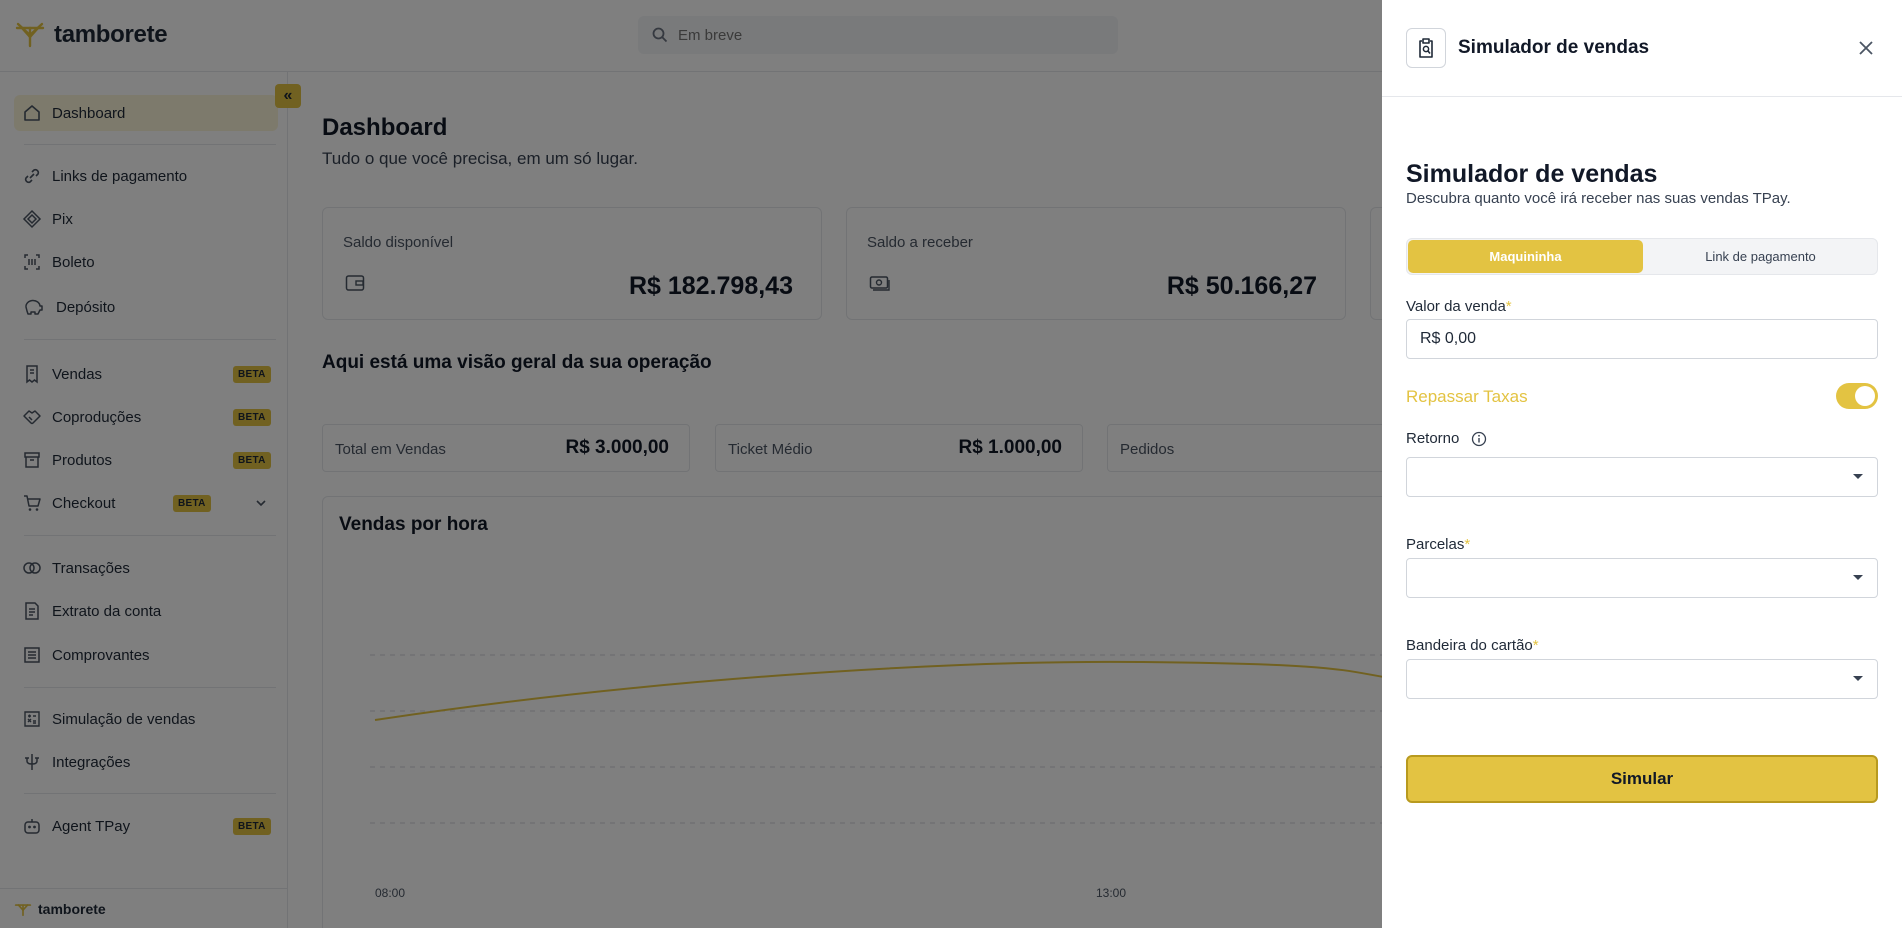 The height and width of the screenshot is (928, 1902). Describe the element at coordinates (1467, 396) in the screenshot. I see `repassar-taxas-label: Repassar Taxas` at that location.